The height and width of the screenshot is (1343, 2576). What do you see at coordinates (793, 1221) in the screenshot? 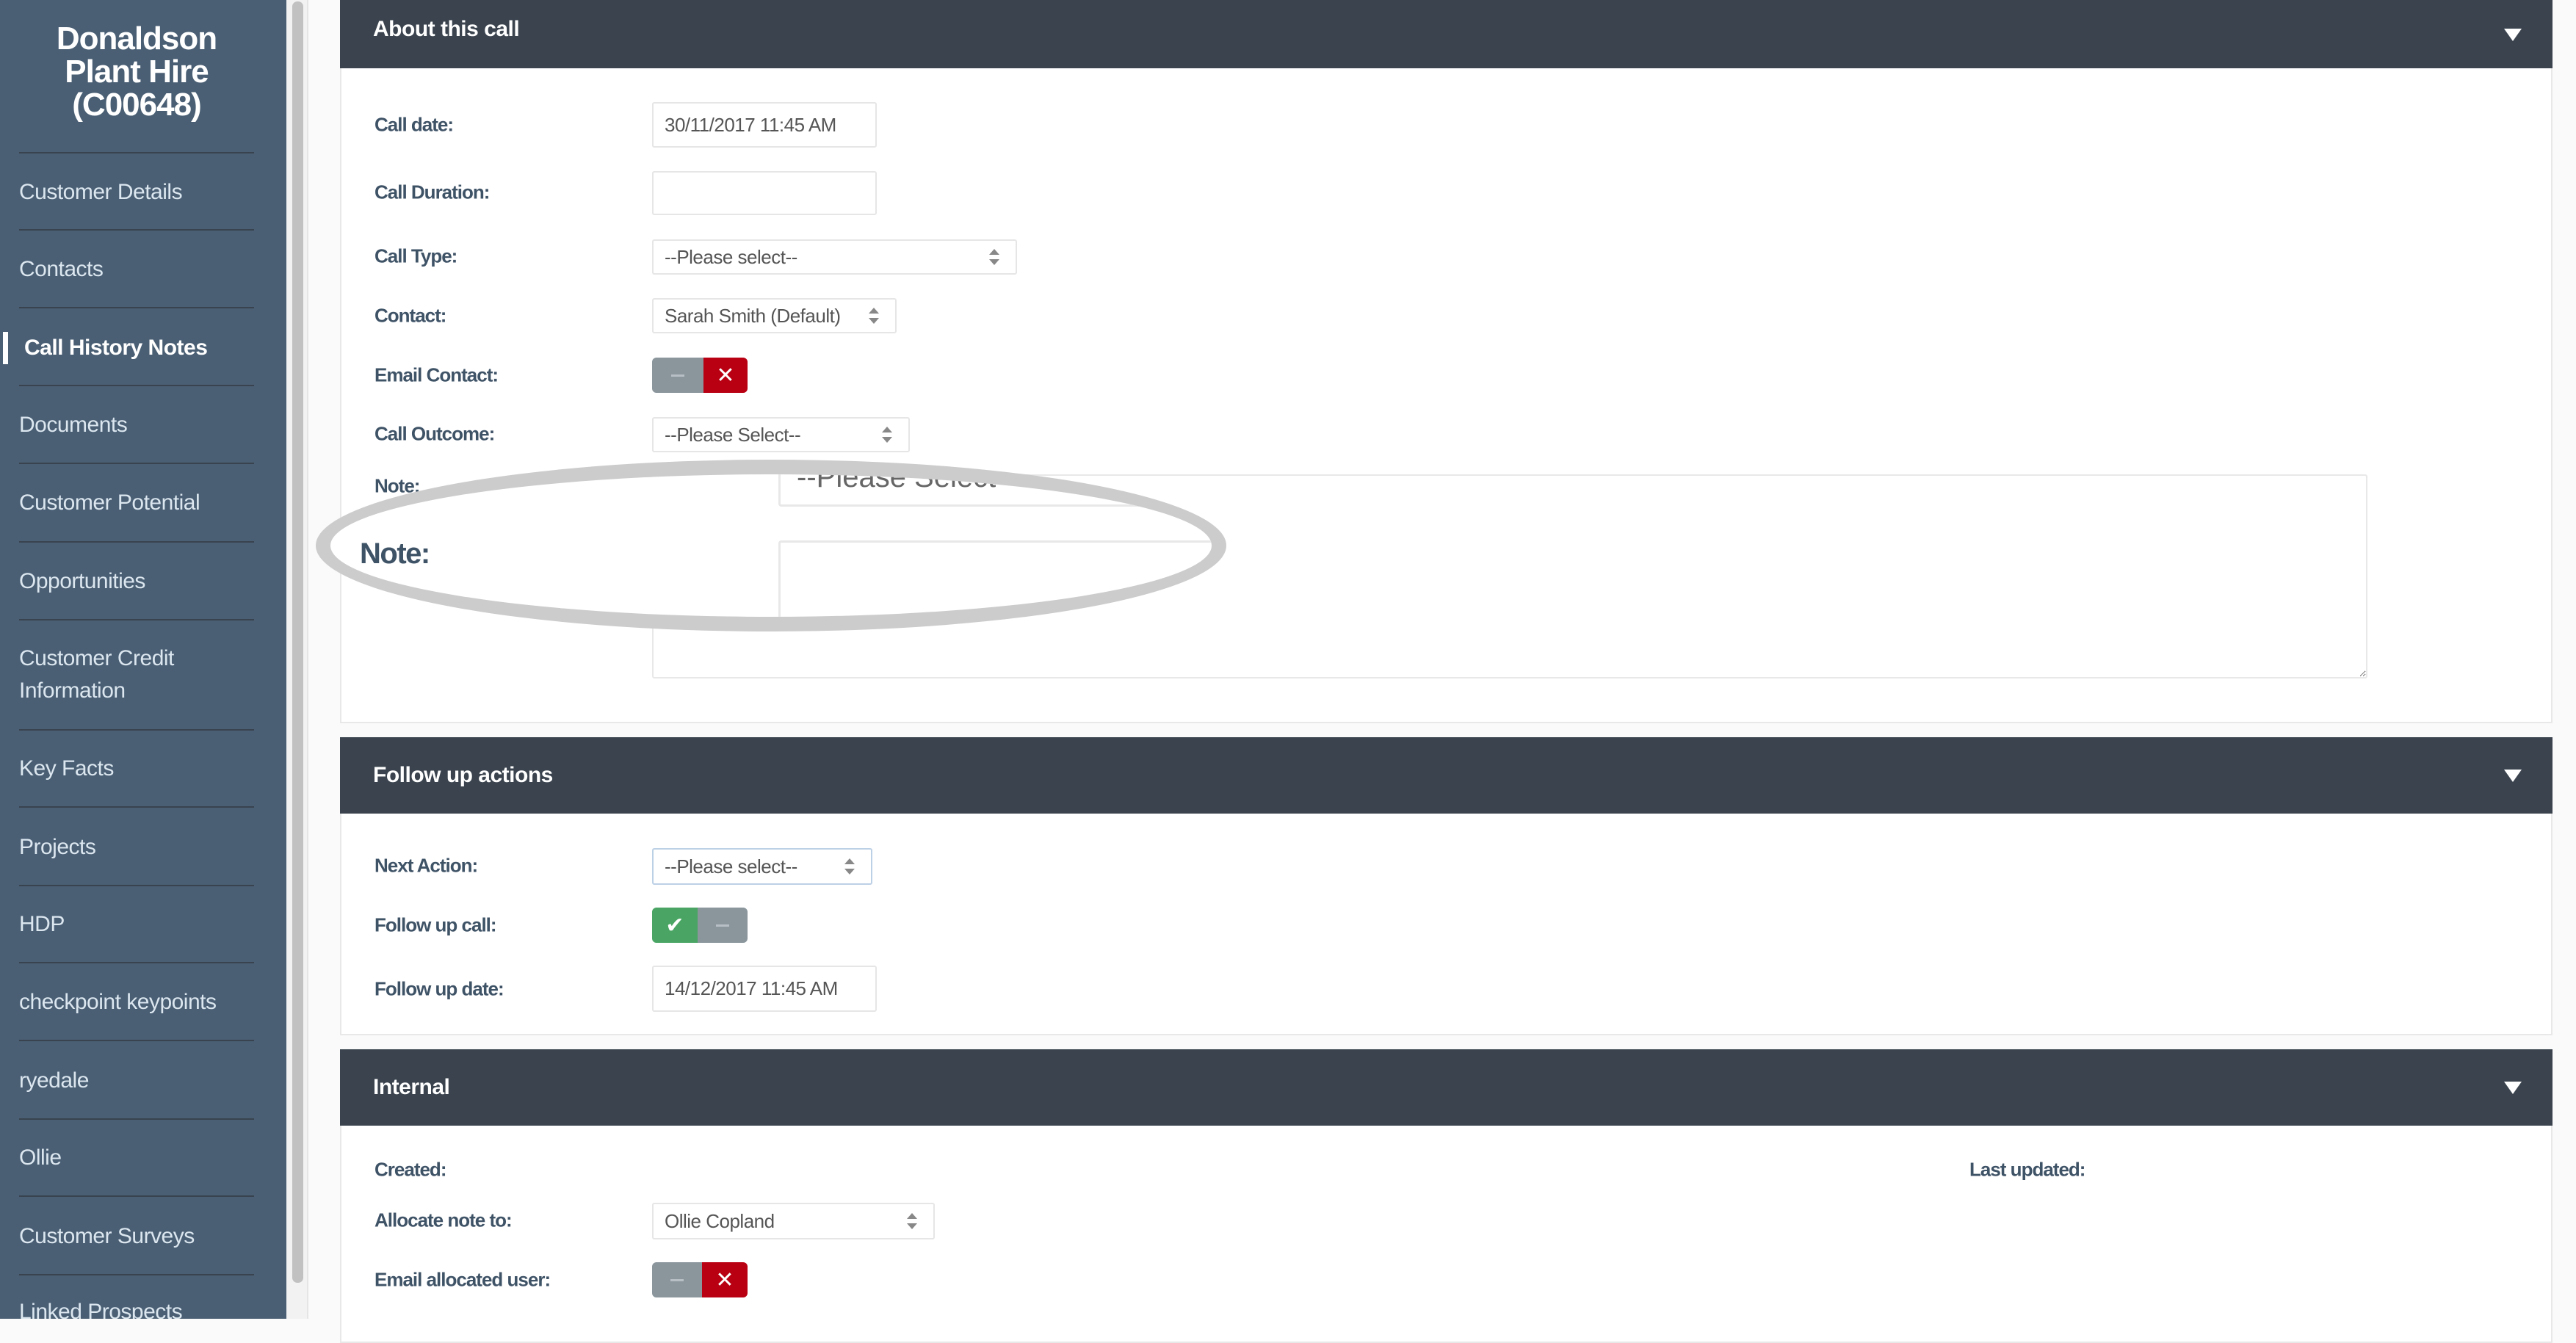
I see `allocate-note-select: Ollie Copland` at bounding box center [793, 1221].